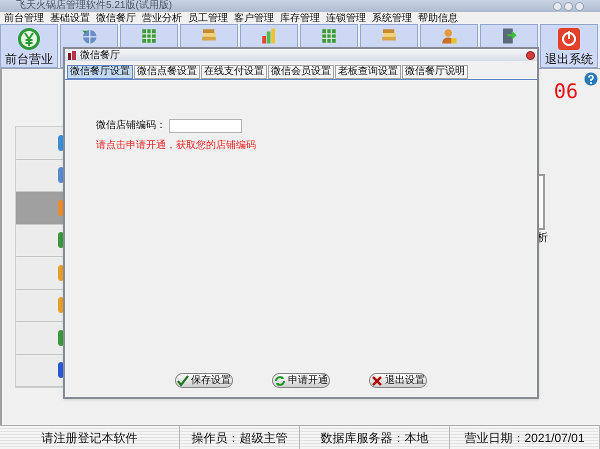 This screenshot has height=449, width=600. Describe the element at coordinates (280, 380) in the screenshot. I see `refresh-icon` at that location.